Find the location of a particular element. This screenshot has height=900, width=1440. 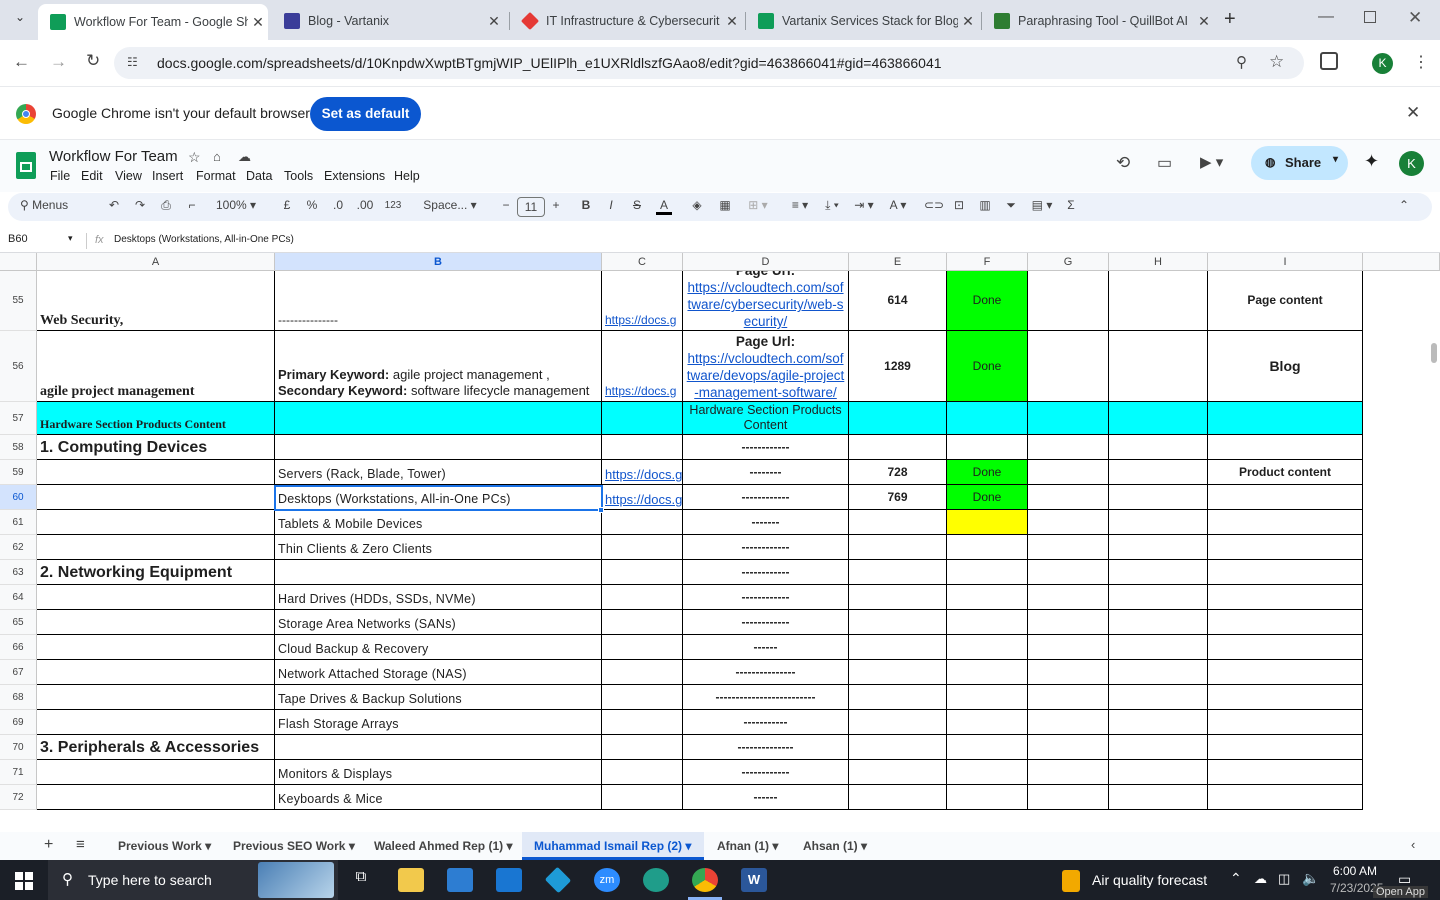

row-header: 57 is located at coordinates (18, 418).